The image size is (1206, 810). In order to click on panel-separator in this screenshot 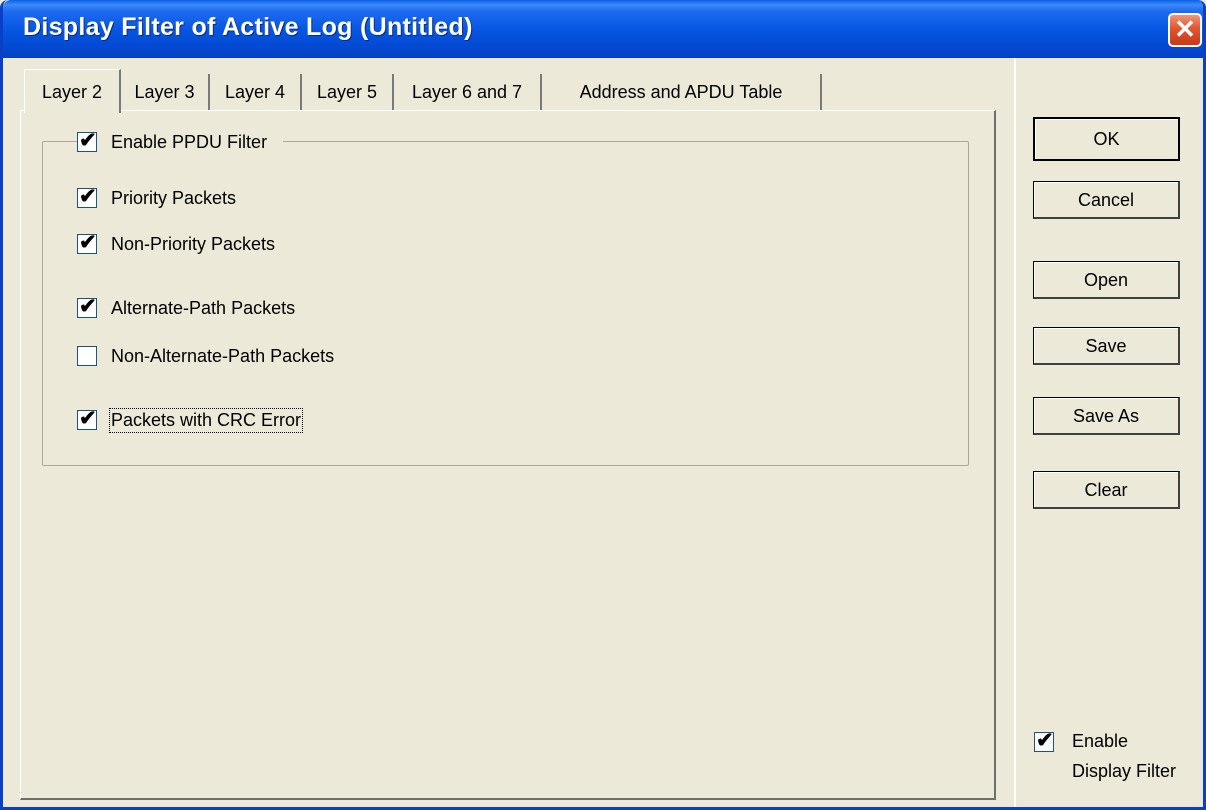, I will do `click(1015, 432)`.